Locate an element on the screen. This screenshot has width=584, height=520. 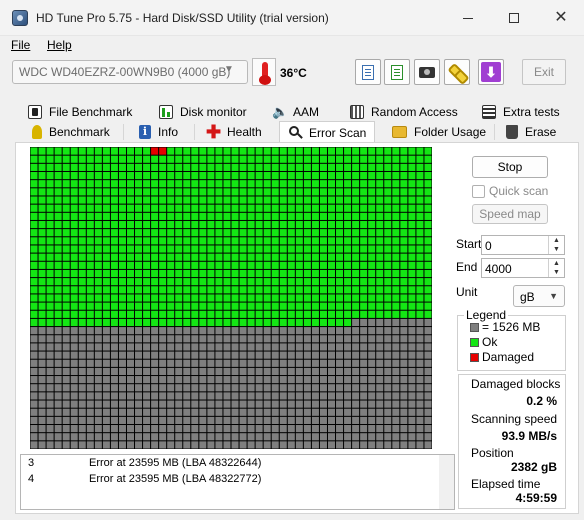
quick-scan-checkbox: Quick scan is located at coordinates (510, 191).